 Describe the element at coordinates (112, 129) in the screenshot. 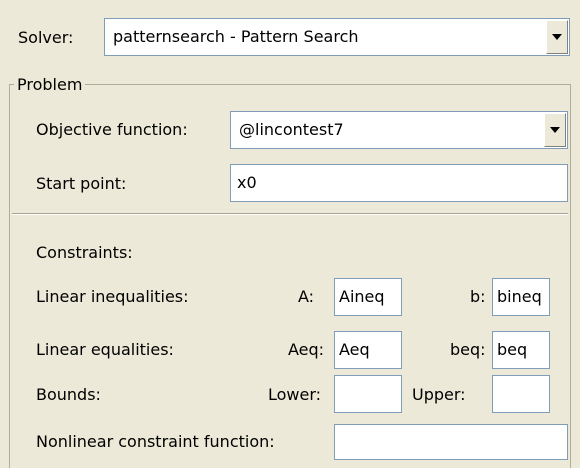

I see `objective-function-label: Objective function:` at that location.